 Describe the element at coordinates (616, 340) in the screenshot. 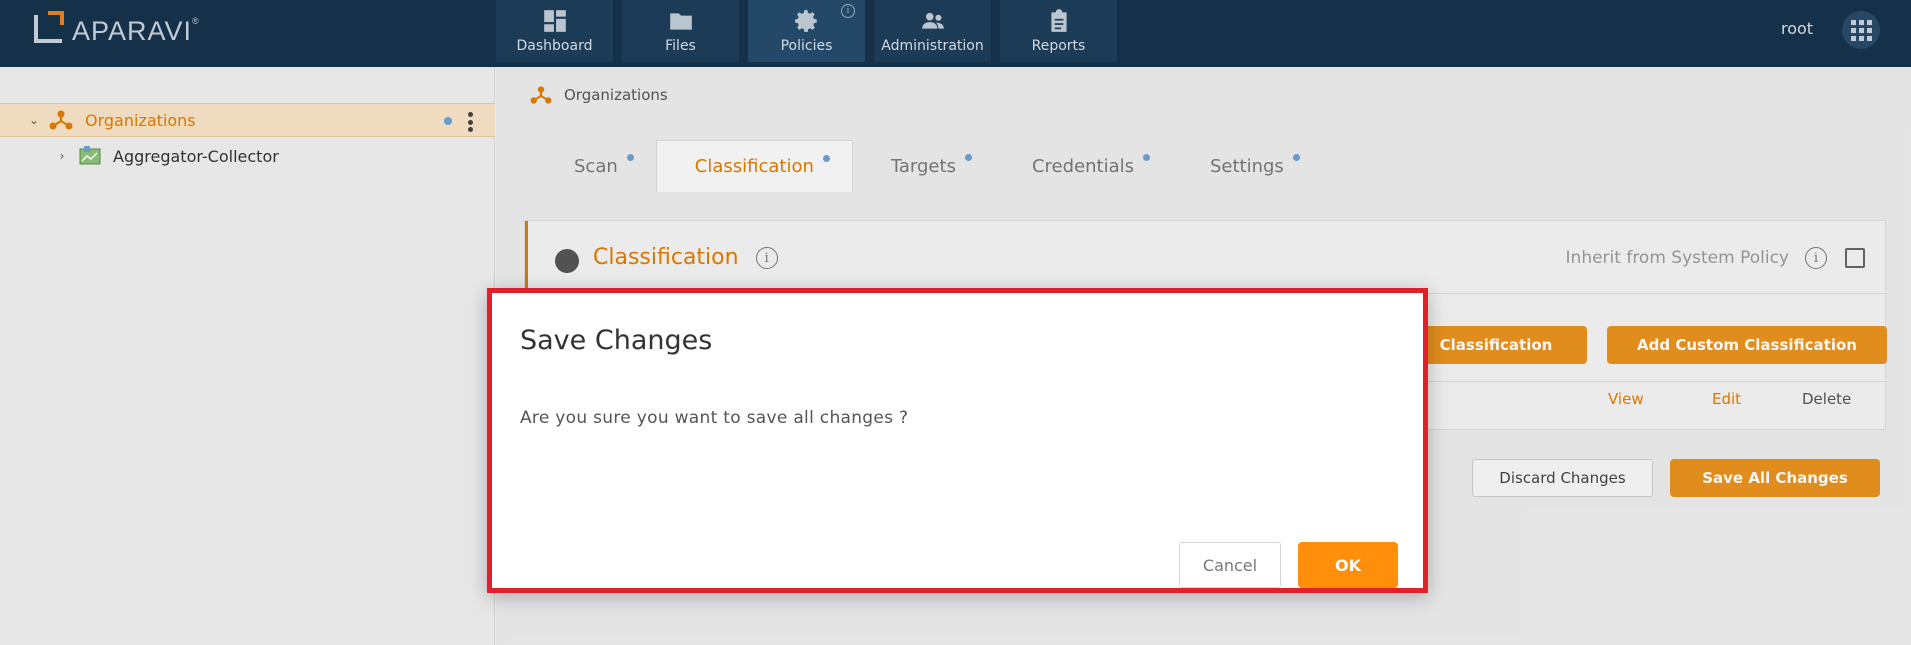

I see `dialog-title: Save Changes` at that location.